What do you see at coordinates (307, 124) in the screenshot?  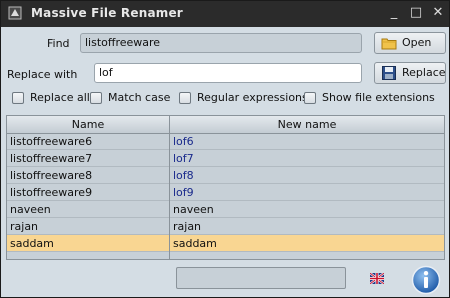 I see `column-header-new-name: New name` at bounding box center [307, 124].